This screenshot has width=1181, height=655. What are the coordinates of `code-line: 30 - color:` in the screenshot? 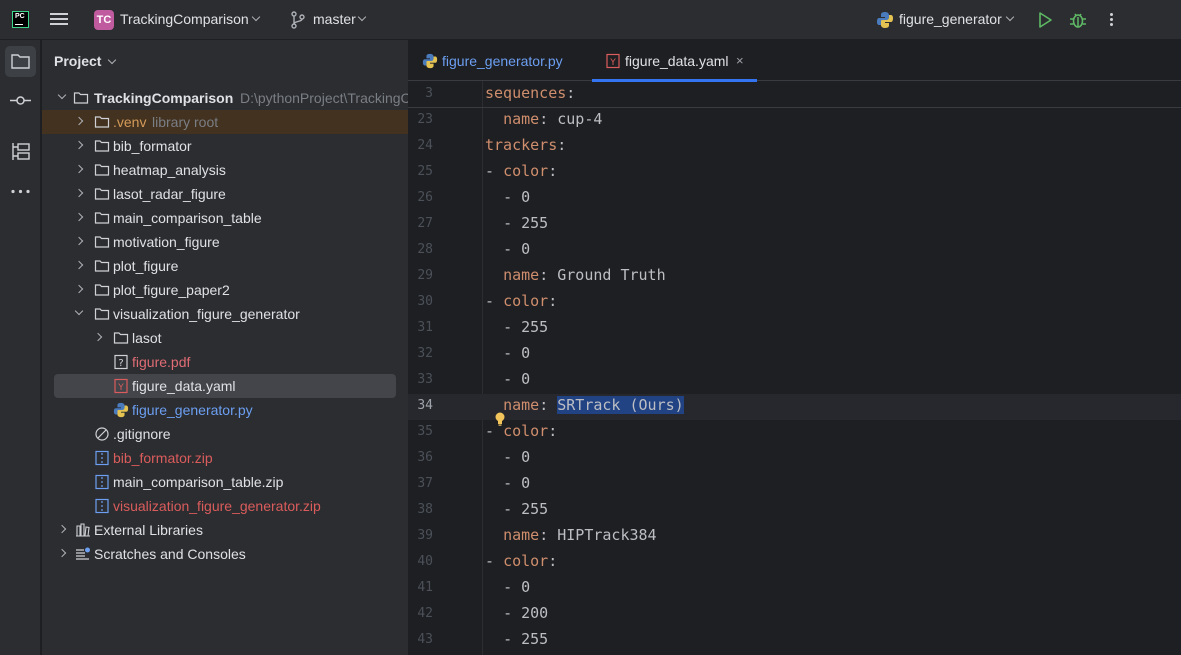 It's located at (794, 303).